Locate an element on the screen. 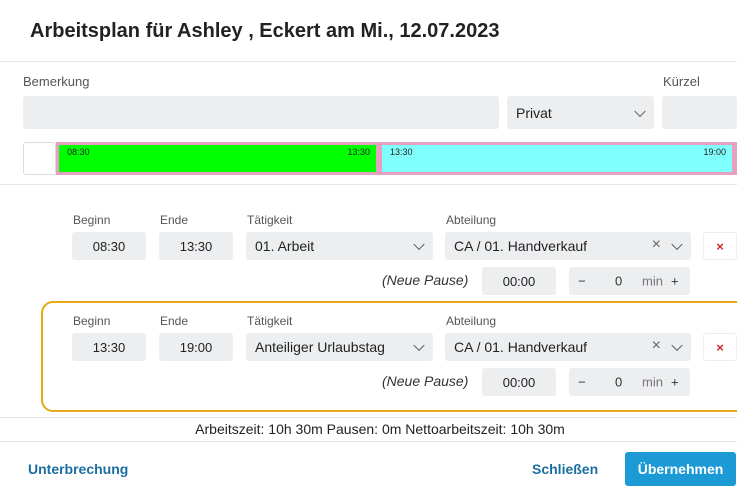 The image size is (737, 492). timeline-divider is located at coordinates (368, 184).